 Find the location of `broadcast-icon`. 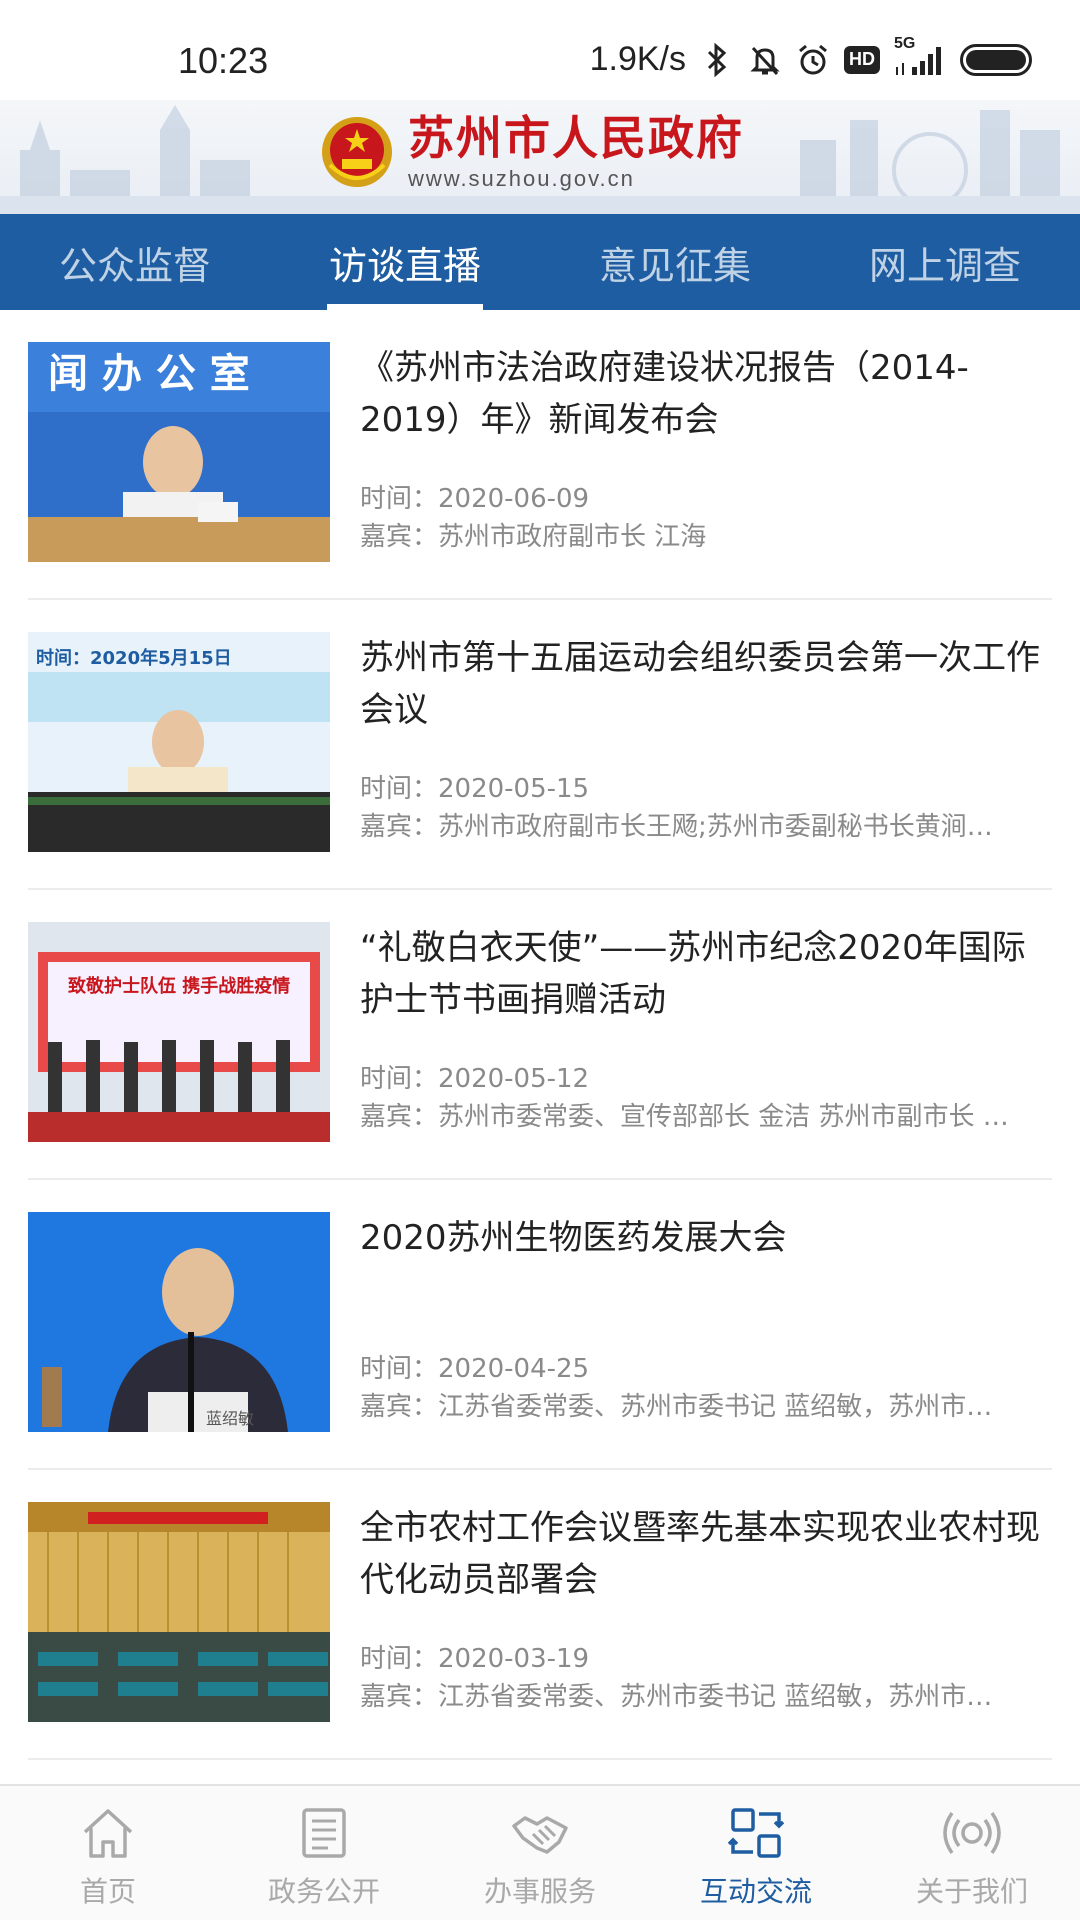

broadcast-icon is located at coordinates (972, 1833).